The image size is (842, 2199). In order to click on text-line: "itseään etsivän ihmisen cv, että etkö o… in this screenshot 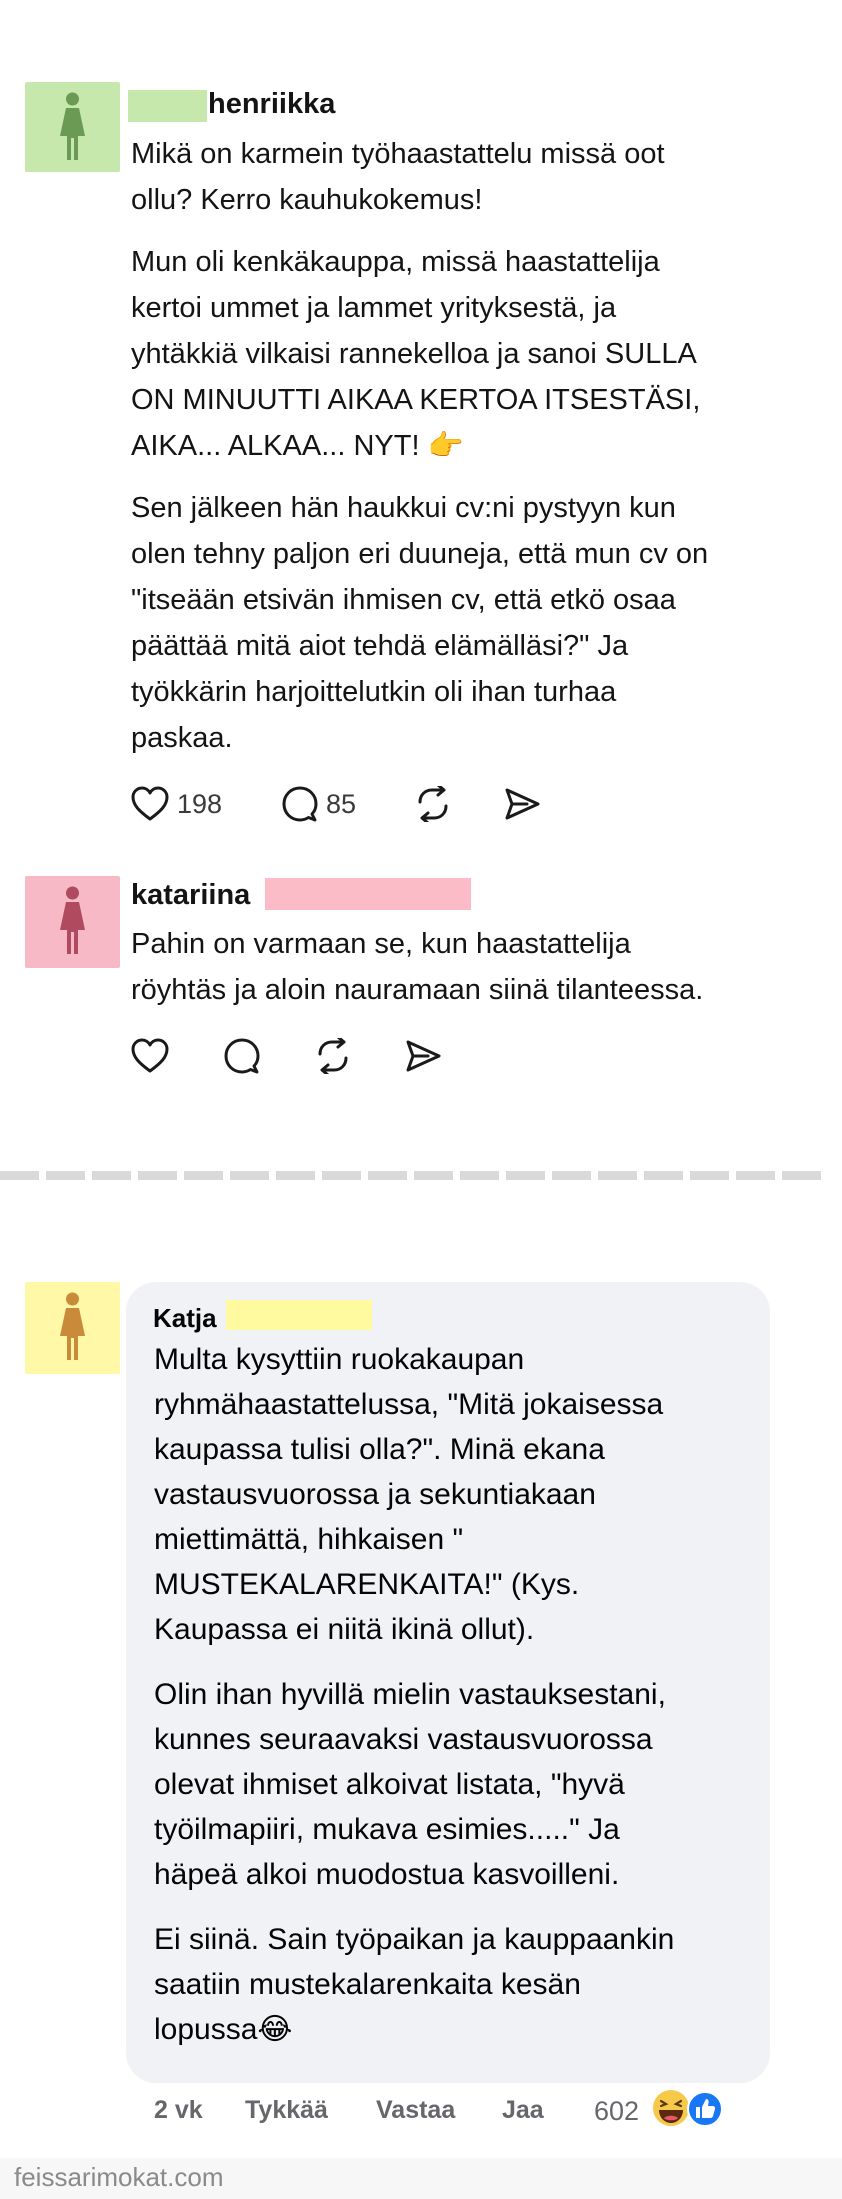, I will do `click(403, 600)`.